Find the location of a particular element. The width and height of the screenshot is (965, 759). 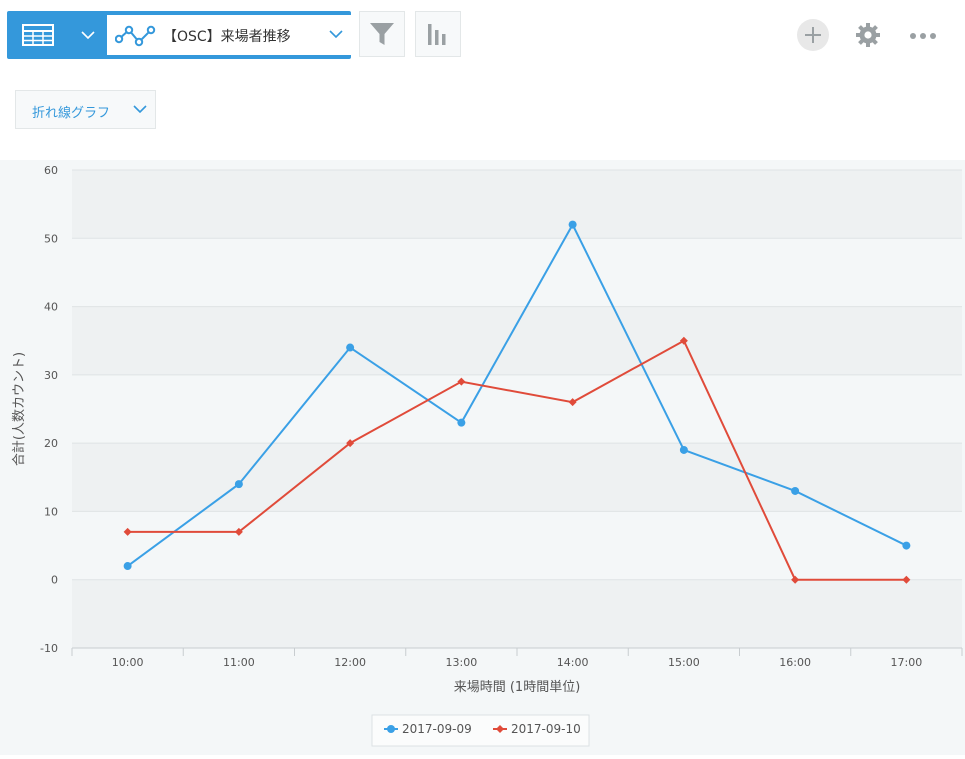

x-tick-label: 10:00 is located at coordinates (128, 662).